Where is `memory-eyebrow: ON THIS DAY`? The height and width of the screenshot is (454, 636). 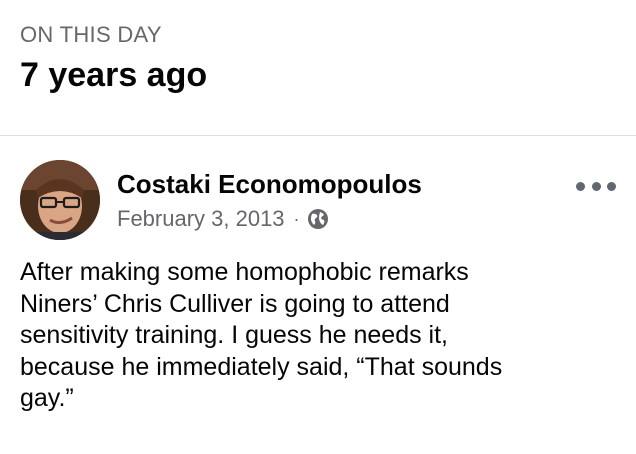 memory-eyebrow: ON THIS DAY is located at coordinates (91, 34).